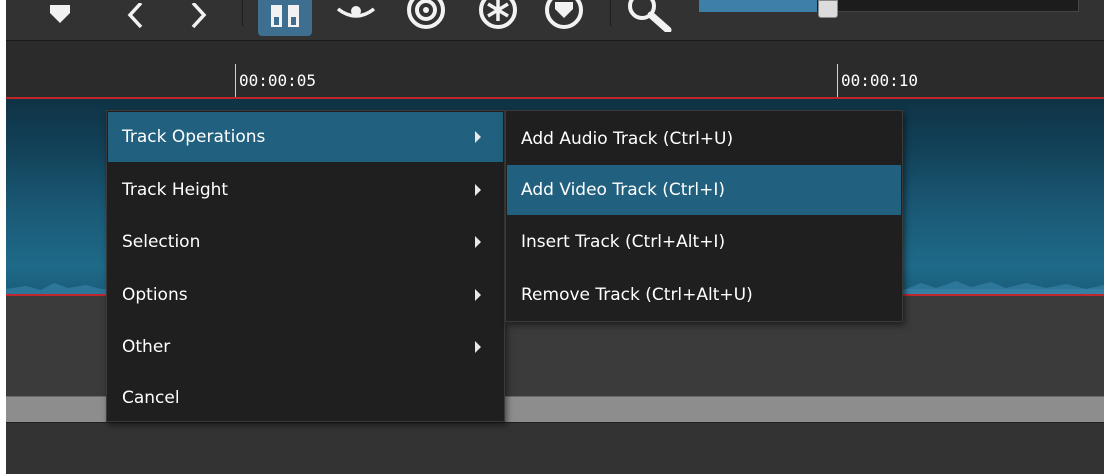  What do you see at coordinates (564, 16) in the screenshot?
I see `ripple-markers-icon` at bounding box center [564, 16].